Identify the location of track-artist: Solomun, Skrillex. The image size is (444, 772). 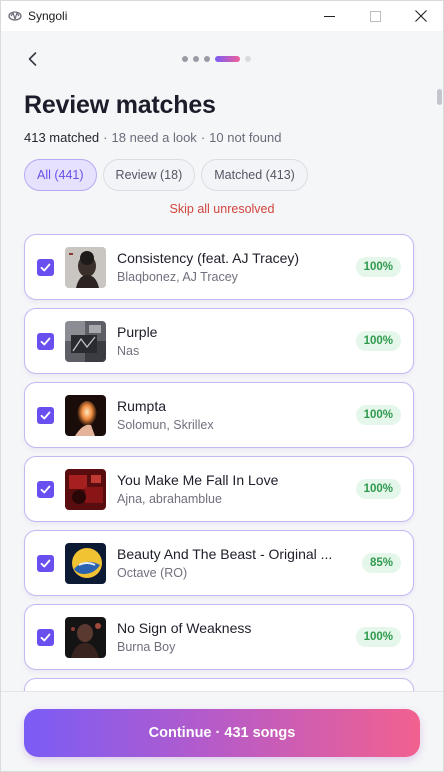
(165, 425).